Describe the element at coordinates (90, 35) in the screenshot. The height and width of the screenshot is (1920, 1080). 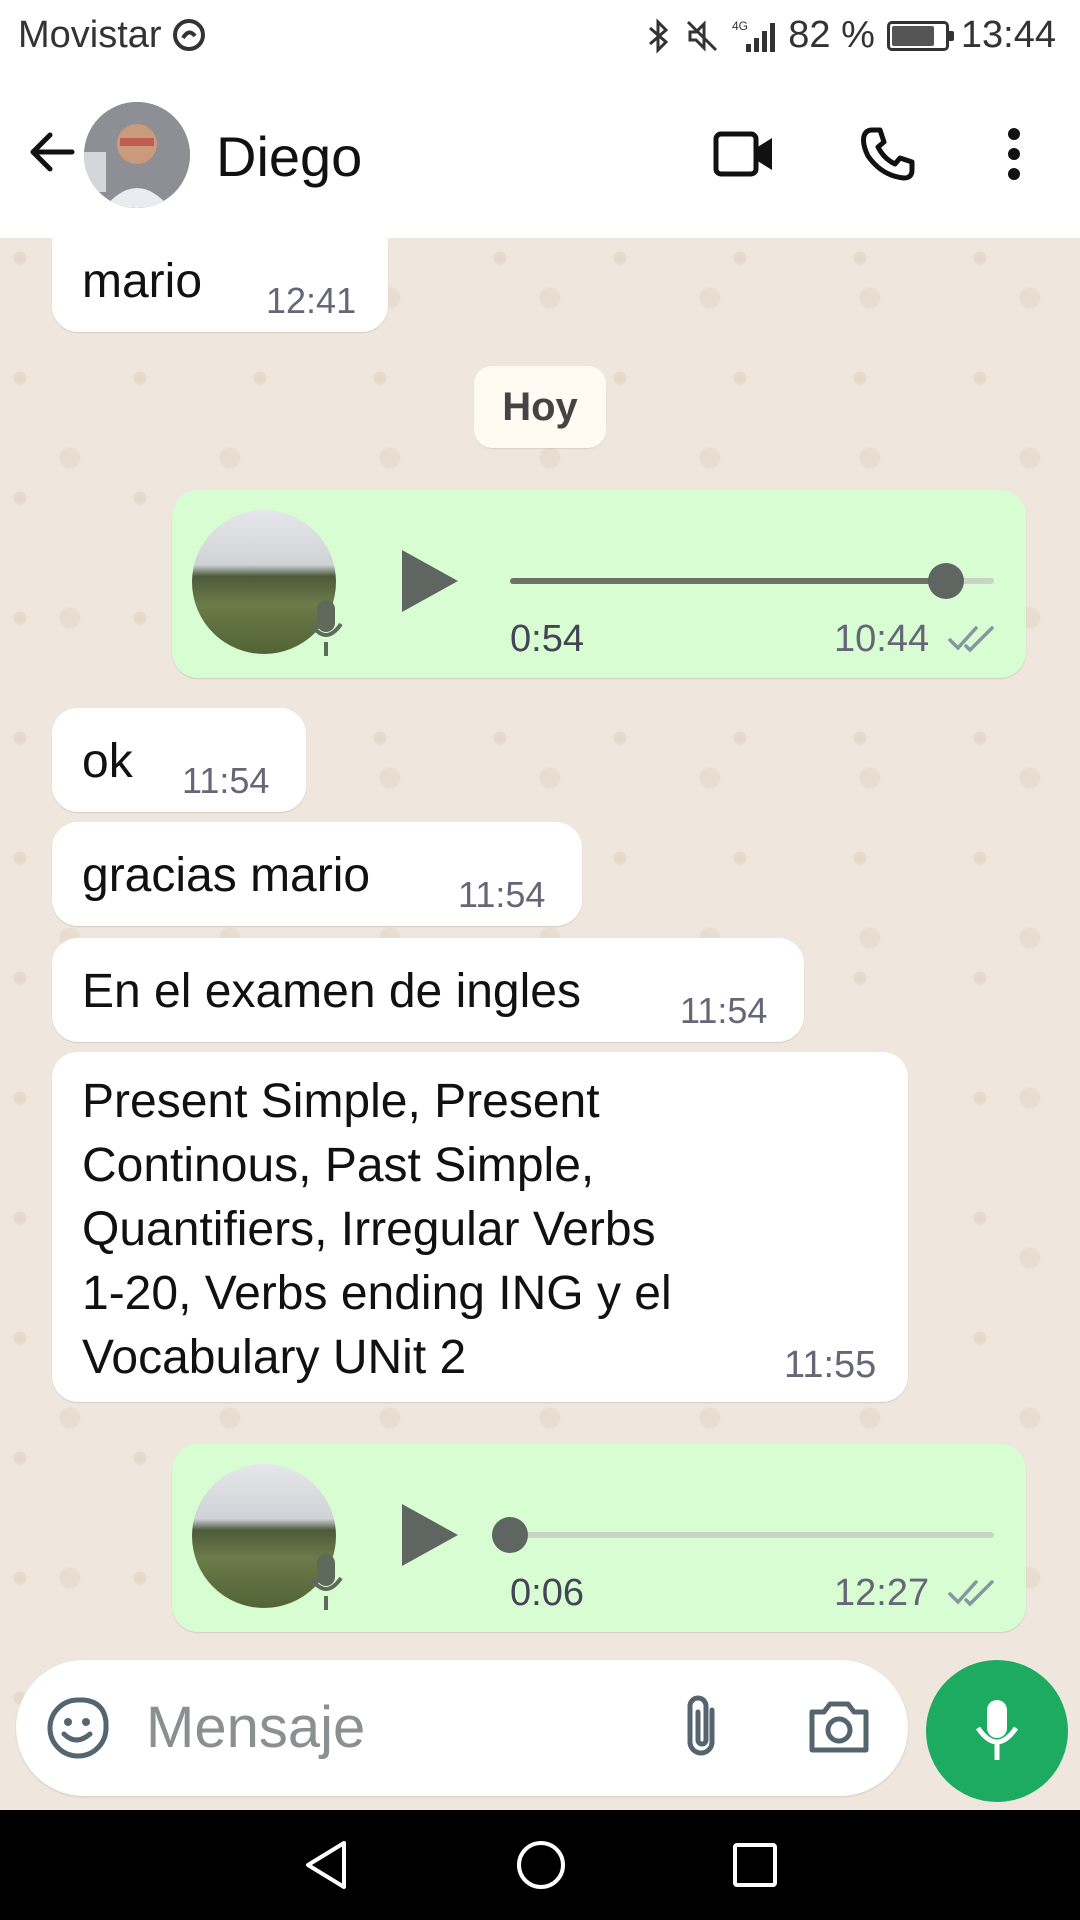
I see `carrier-name: Movistar` at that location.